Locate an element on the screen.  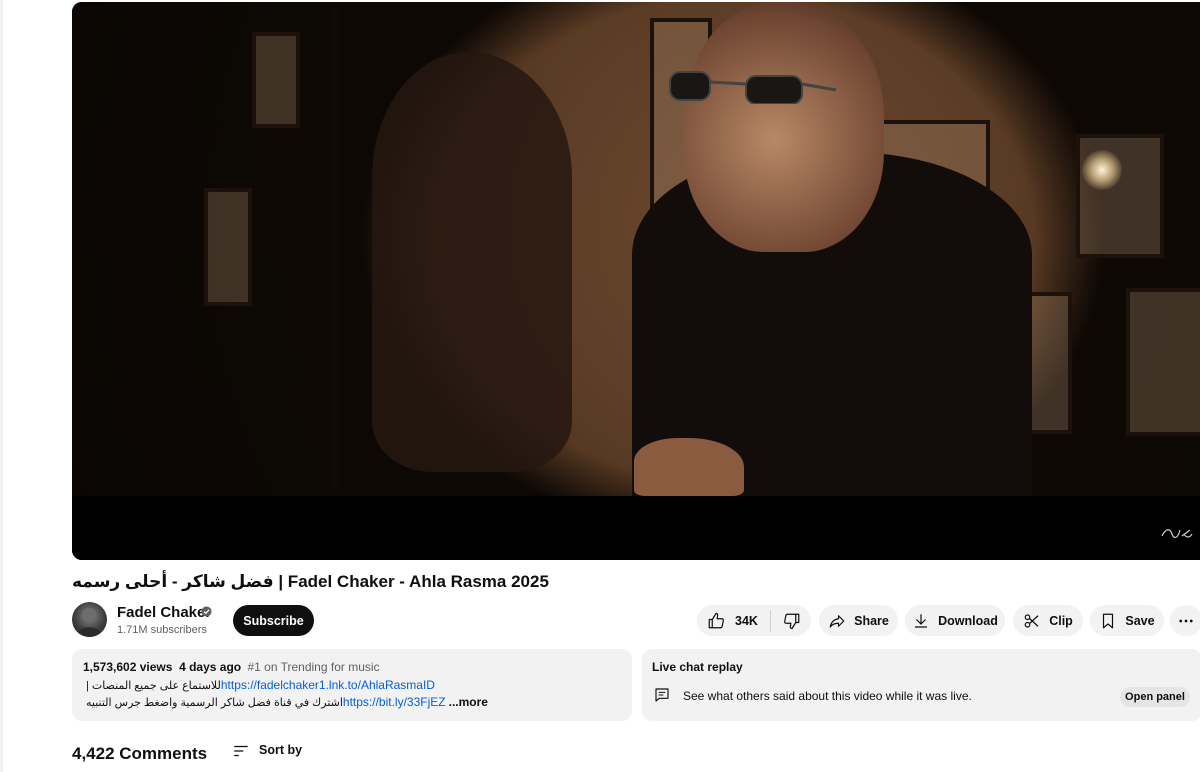
bookmark-icon is located at coordinates (1108, 620).